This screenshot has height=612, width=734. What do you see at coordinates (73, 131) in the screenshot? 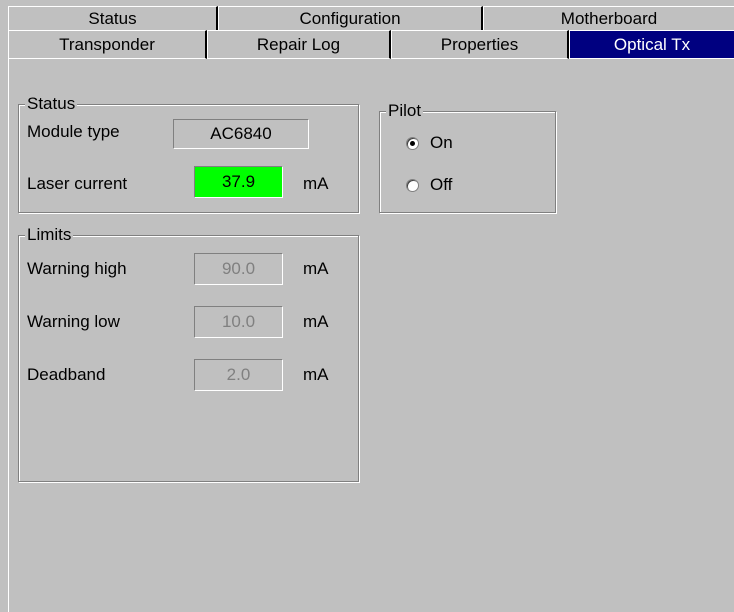
I see `module-type-label: Module type` at bounding box center [73, 131].